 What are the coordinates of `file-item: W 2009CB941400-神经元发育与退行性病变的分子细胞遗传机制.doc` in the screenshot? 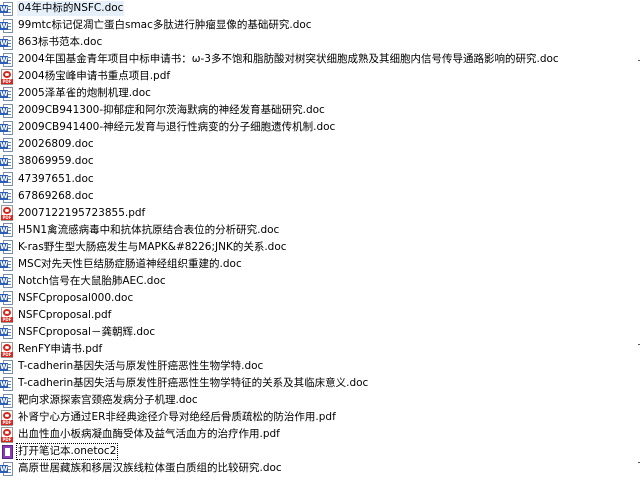 It's located at (168, 127).